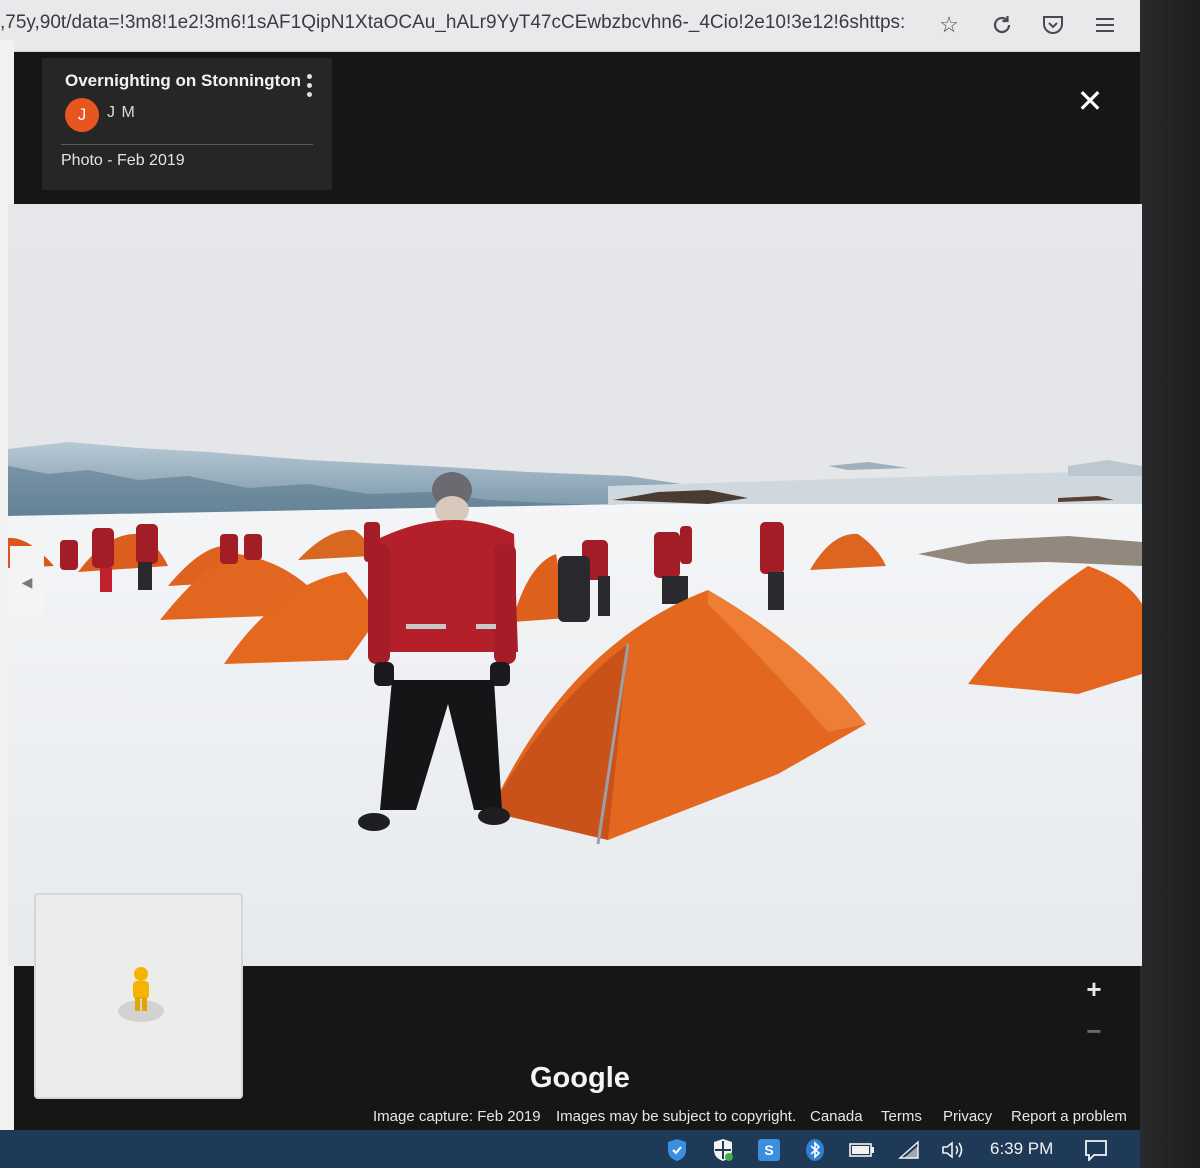  Describe the element at coordinates (836, 1116) in the screenshot. I see `country-link: Canada` at that location.